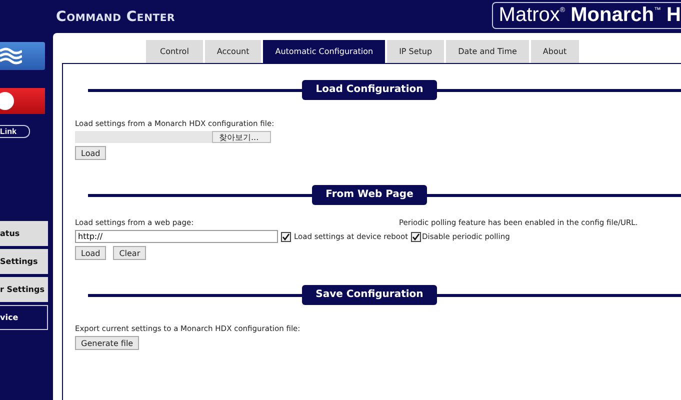 Image resolution: width=681 pixels, height=400 pixels. I want to click on tab: Date and Time, so click(487, 51).